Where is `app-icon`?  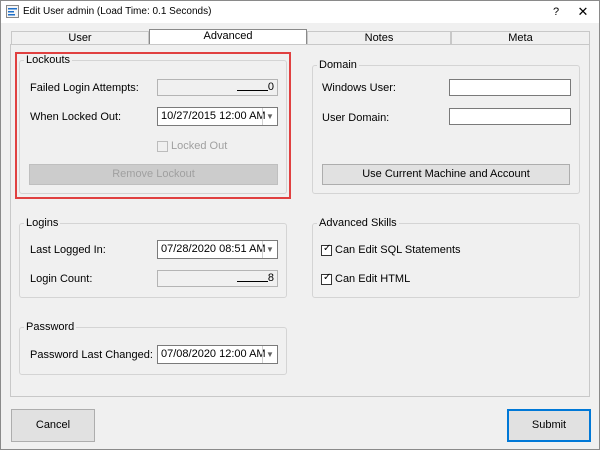 app-icon is located at coordinates (12, 11).